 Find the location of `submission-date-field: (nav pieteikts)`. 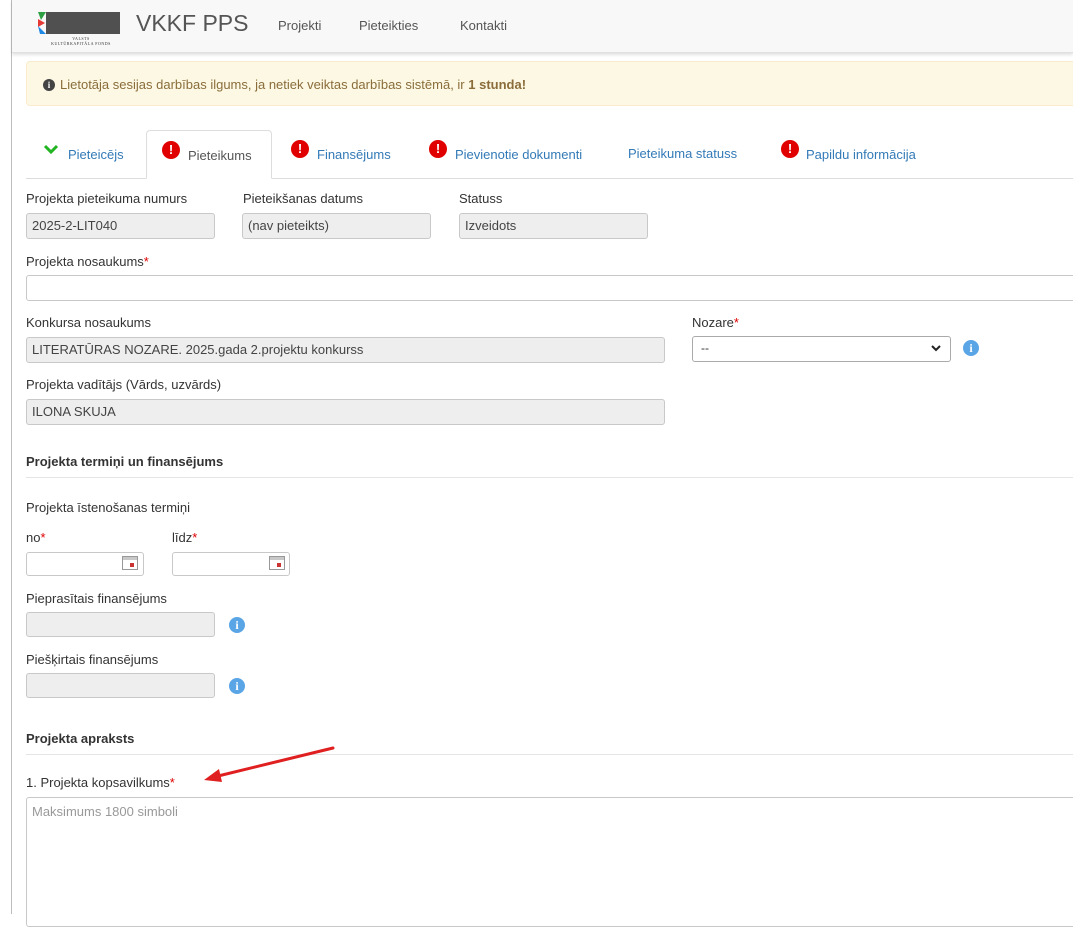

submission-date-field: (nav pieteikts) is located at coordinates (336, 226).